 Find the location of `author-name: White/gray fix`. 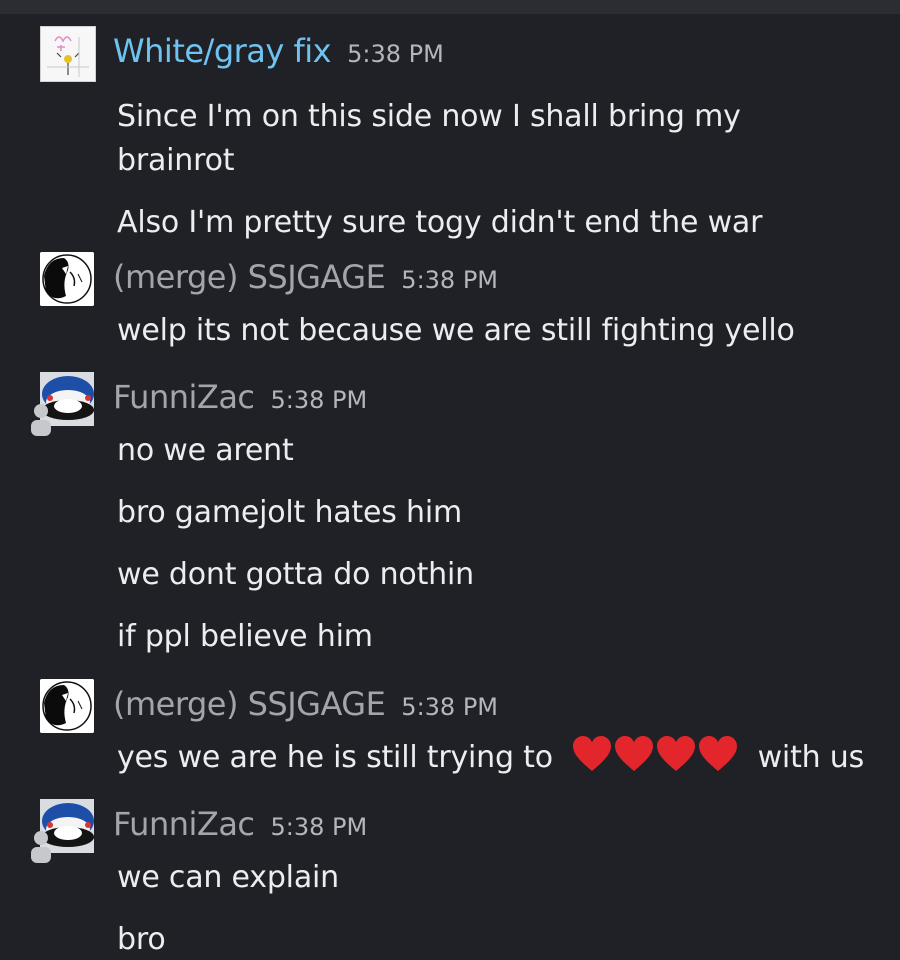

author-name: White/gray fix is located at coordinates (222, 51).